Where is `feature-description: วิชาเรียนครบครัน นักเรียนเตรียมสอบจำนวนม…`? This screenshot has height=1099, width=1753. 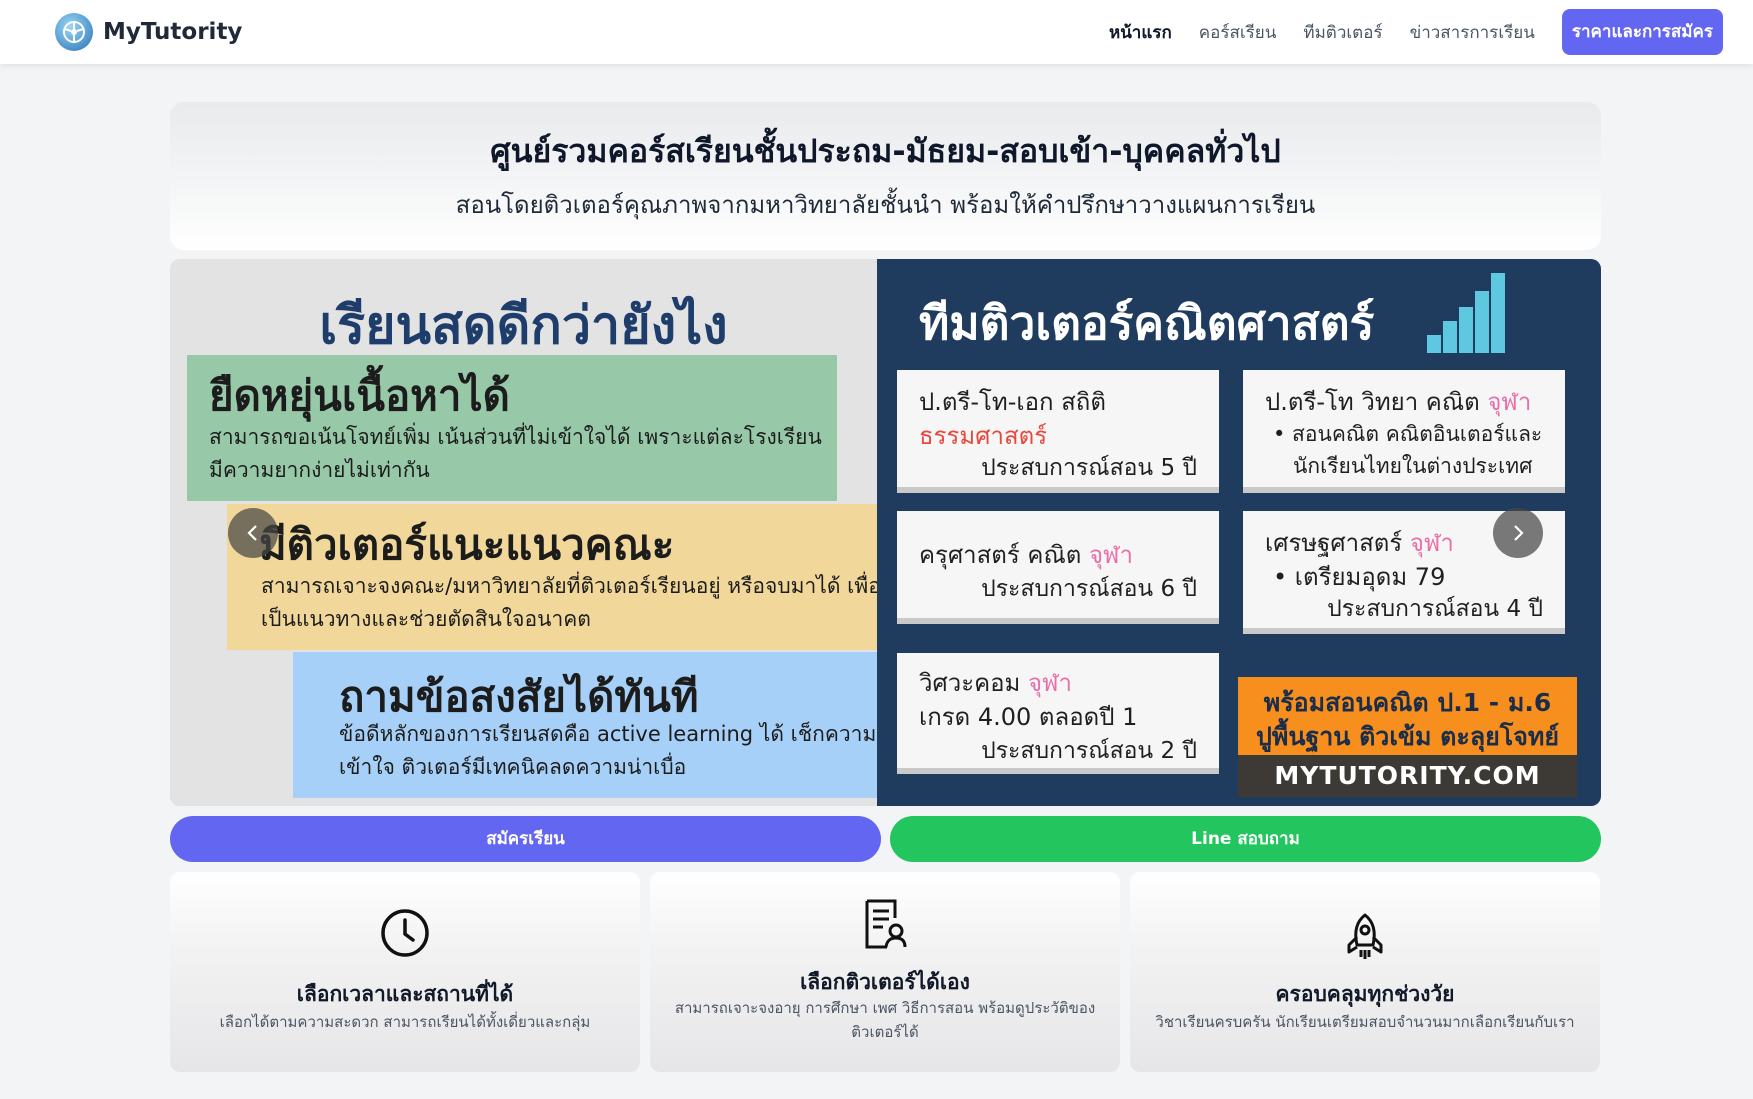 feature-description: วิชาเรียนครบครัน นักเรียนเตรียมสอบจำนวนม… is located at coordinates (1365, 1022).